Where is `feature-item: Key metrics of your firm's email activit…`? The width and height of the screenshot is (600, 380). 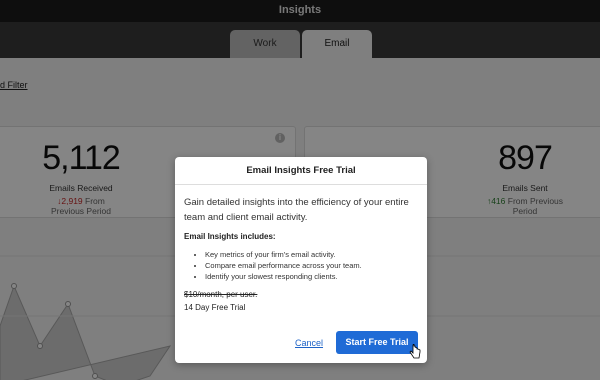
feature-item: Key metrics of your firm's email activit… is located at coordinates (312, 254).